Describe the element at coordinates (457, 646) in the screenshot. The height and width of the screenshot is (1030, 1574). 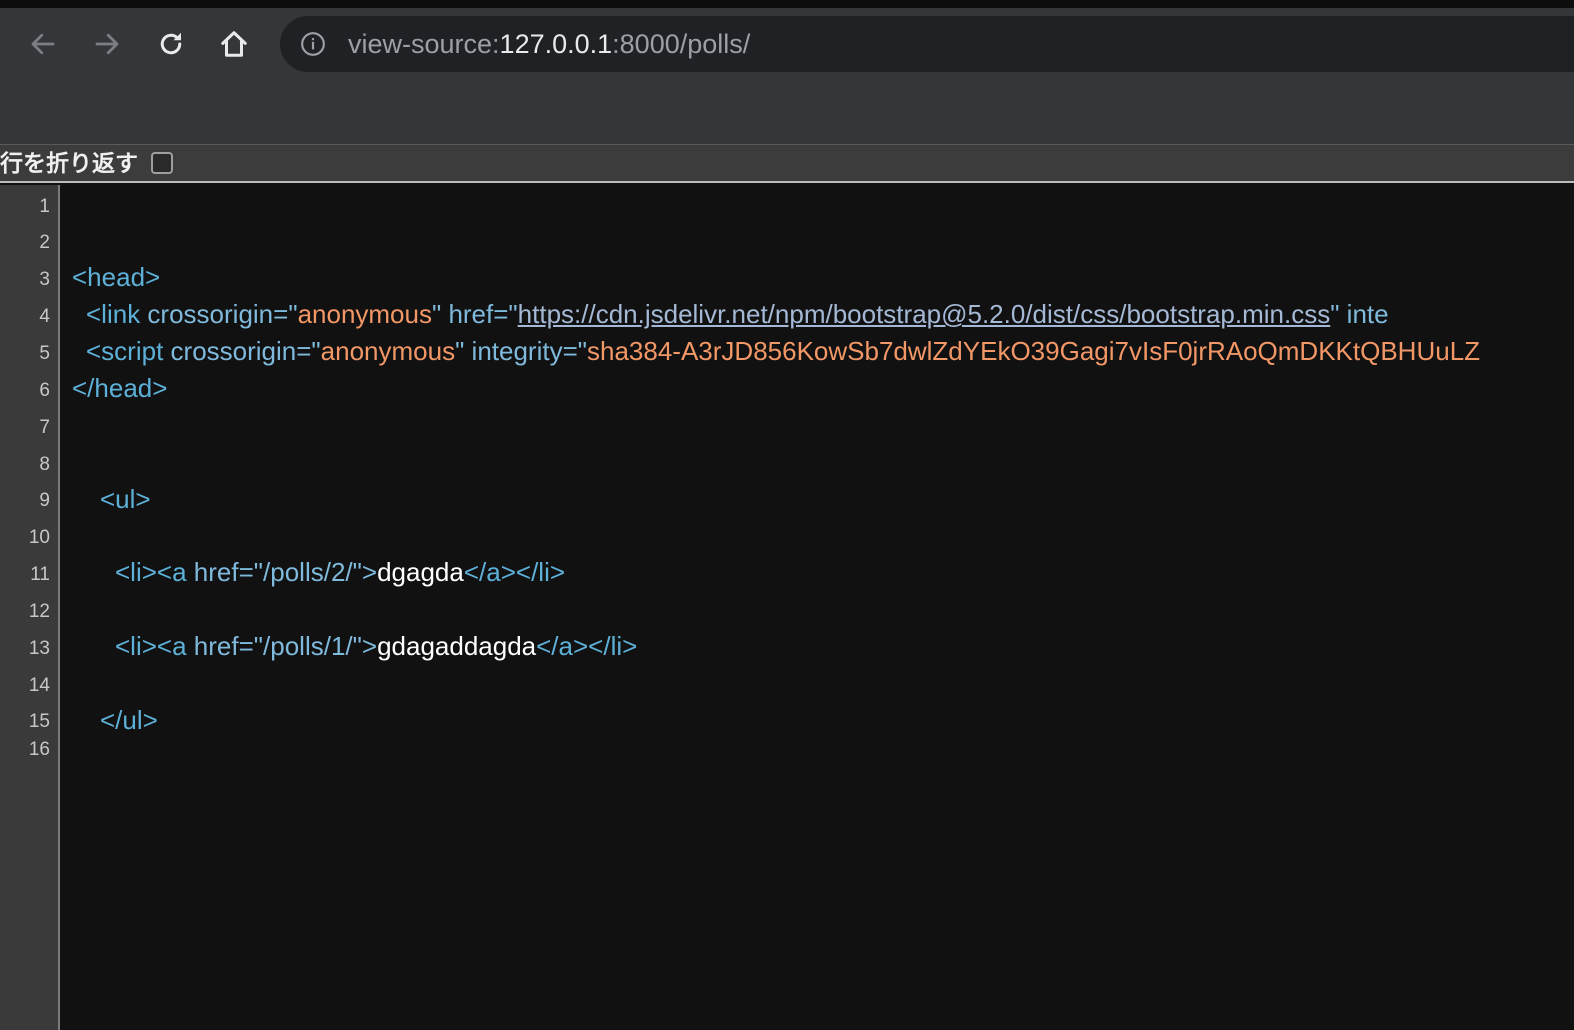
I see `link-text: gdagaddagda` at that location.